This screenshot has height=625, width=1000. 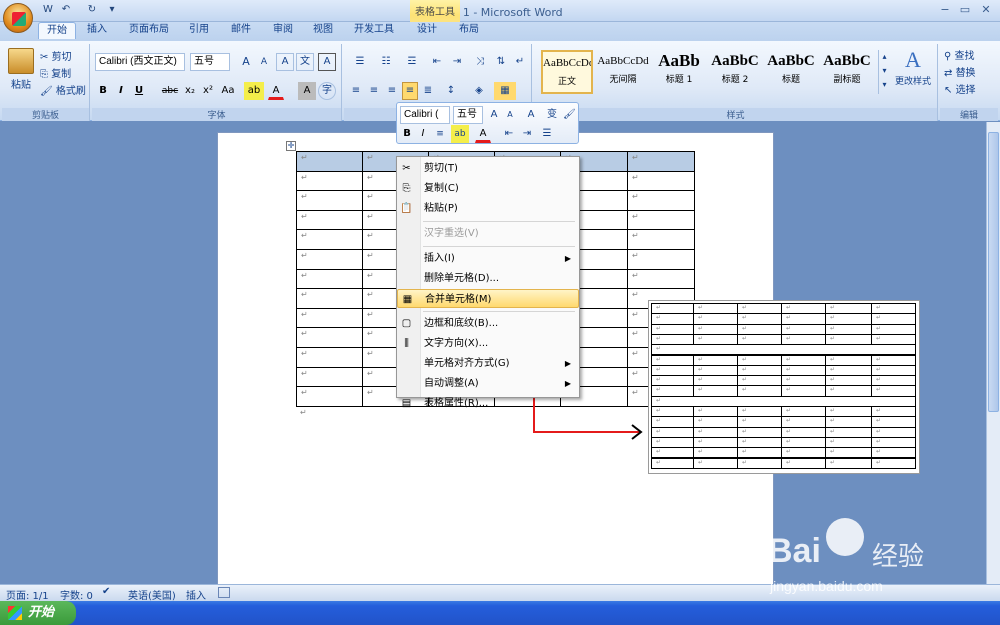 I want to click on close-button: ✕, so click(x=986, y=10).